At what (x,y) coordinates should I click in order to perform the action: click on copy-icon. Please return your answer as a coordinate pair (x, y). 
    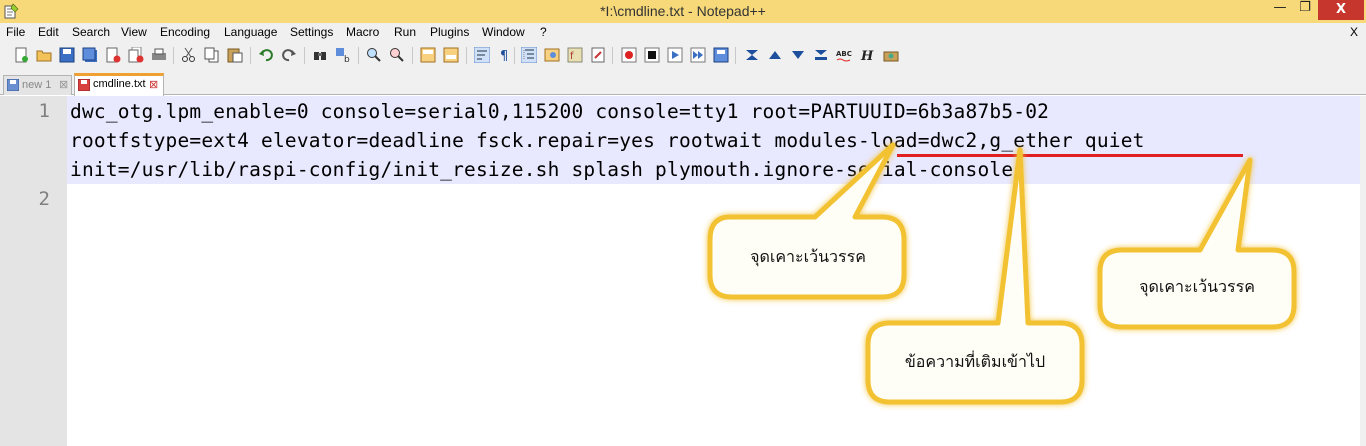
    Looking at the image, I should click on (212, 55).